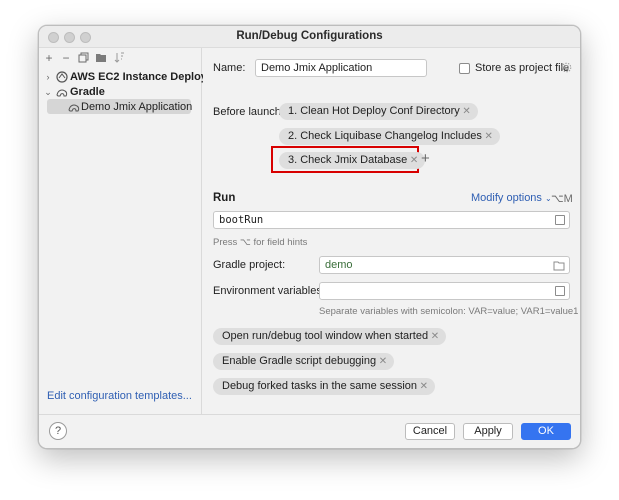 This screenshot has height=500, width=619. What do you see at coordinates (374, 111) in the screenshot?
I see `task-label: 1. Clean Hot Deploy Conf Directory` at bounding box center [374, 111].